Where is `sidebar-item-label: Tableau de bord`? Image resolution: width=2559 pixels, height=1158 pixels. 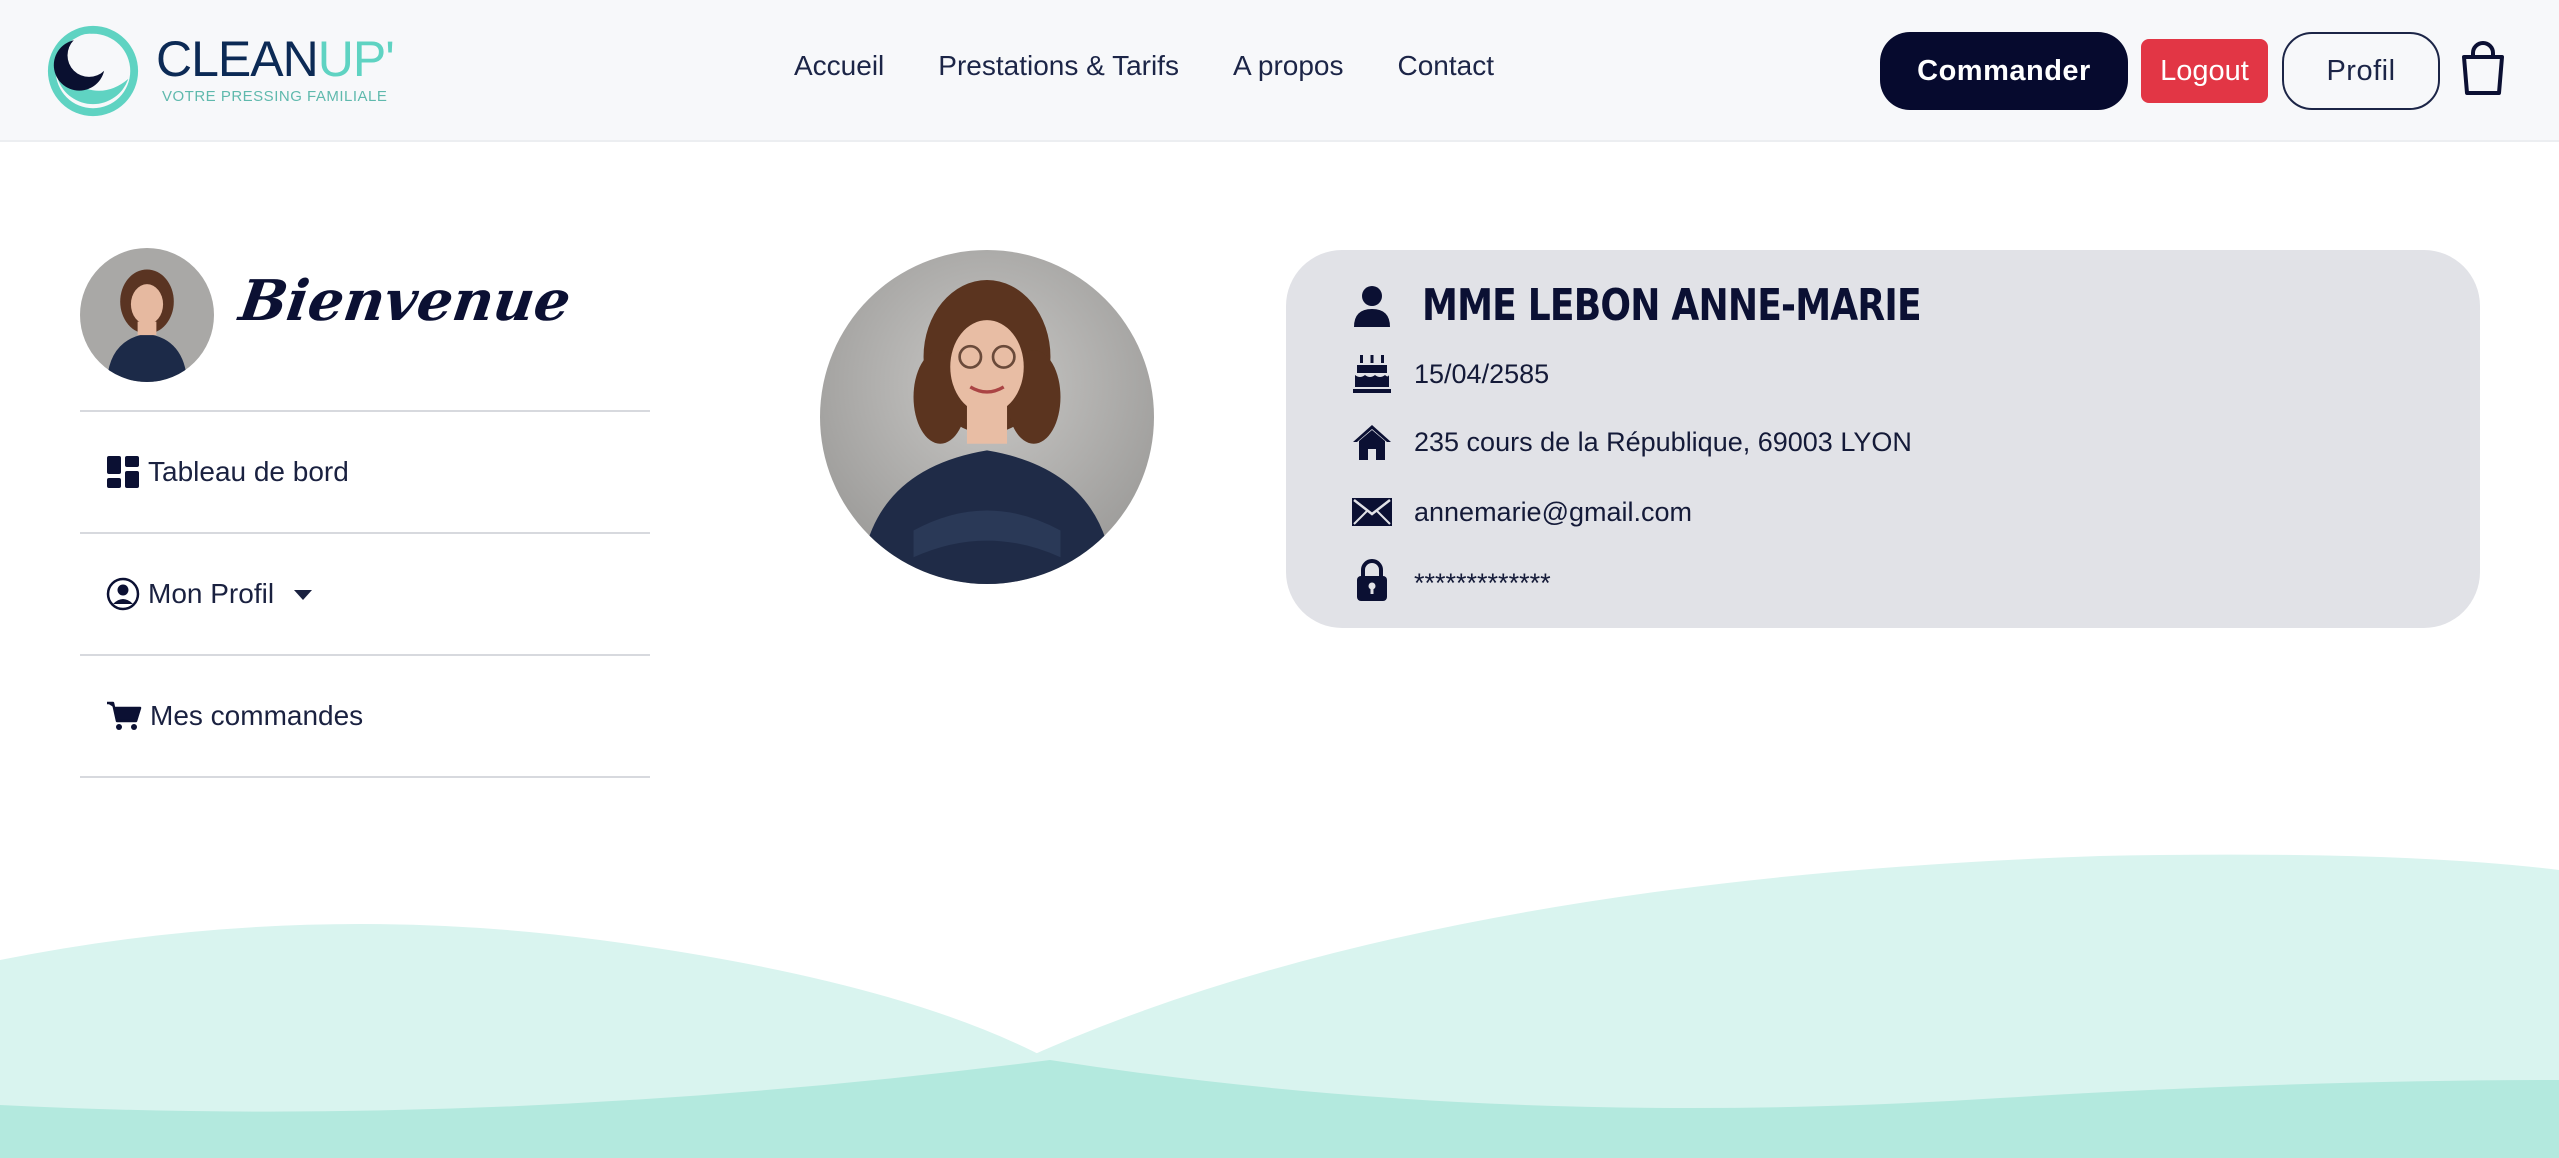
sidebar-item-label: Tableau de bord is located at coordinates (248, 471).